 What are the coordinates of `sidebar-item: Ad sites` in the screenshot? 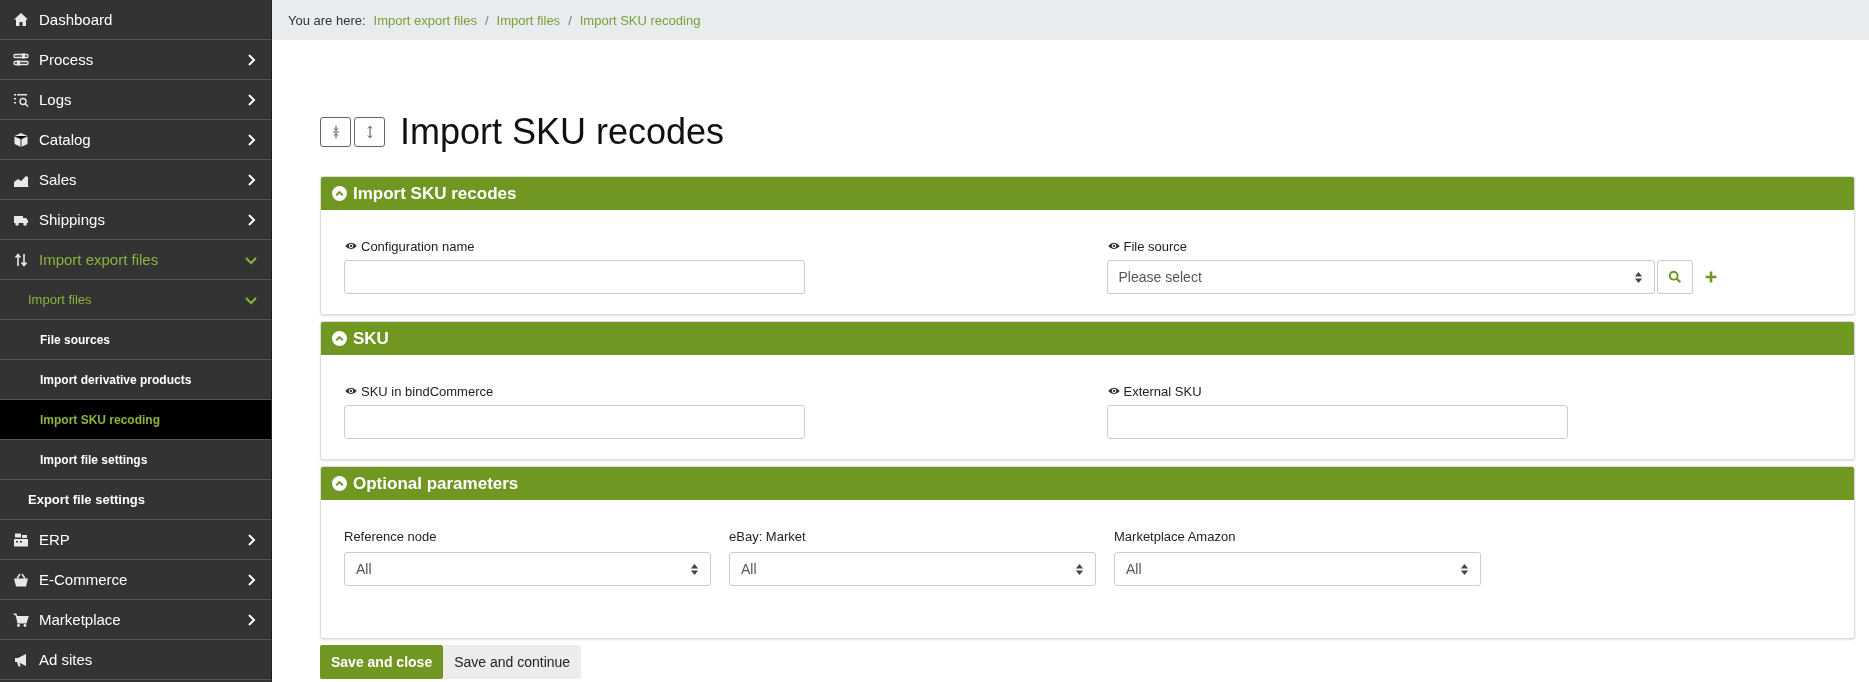 It's located at (135, 660).